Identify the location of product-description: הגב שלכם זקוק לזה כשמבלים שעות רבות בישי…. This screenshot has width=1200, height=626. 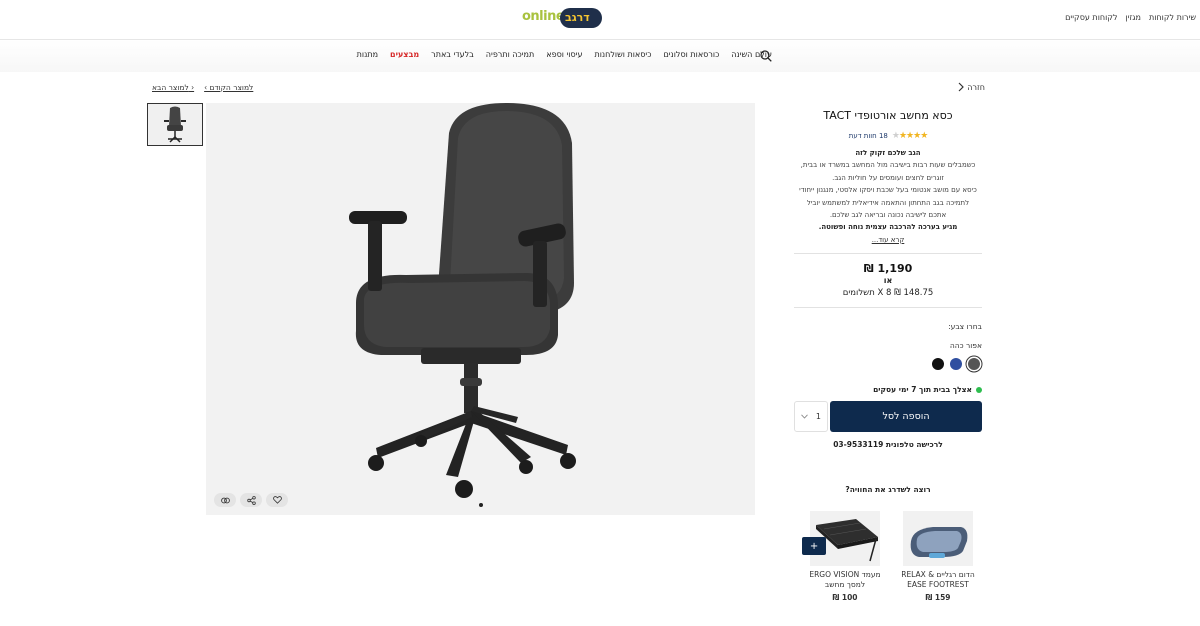
(888, 196).